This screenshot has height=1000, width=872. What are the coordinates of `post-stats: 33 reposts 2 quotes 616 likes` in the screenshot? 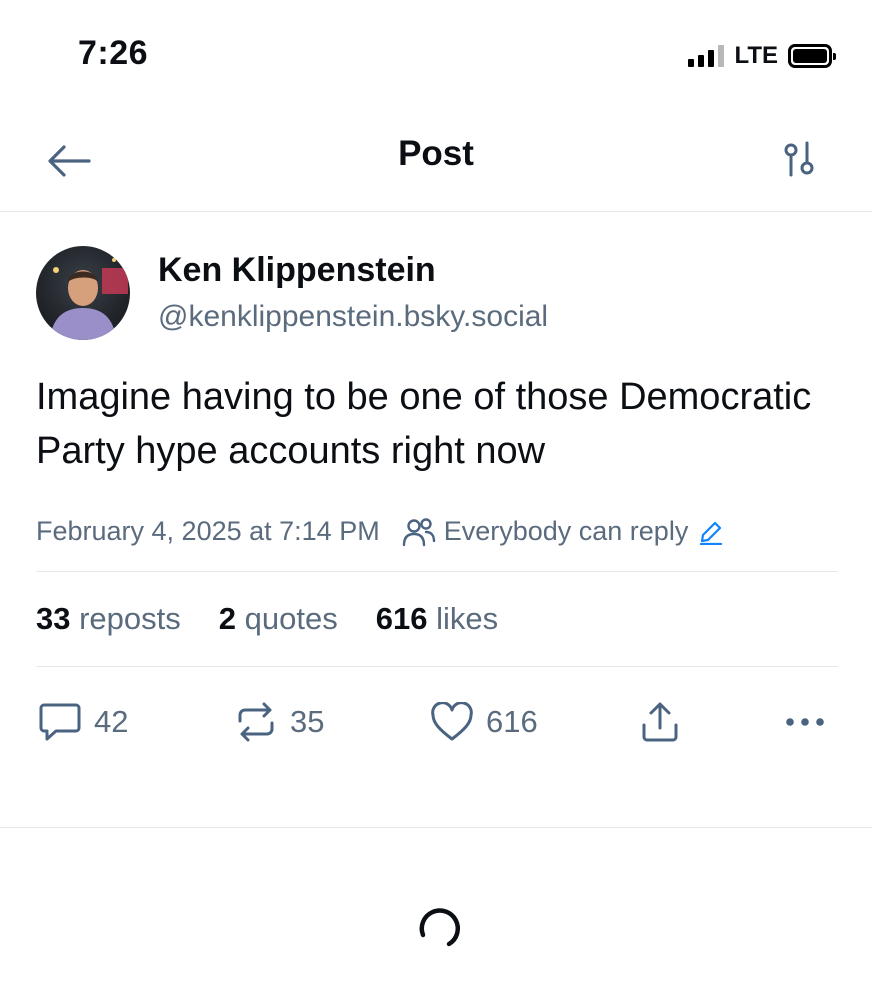 It's located at (437, 619).